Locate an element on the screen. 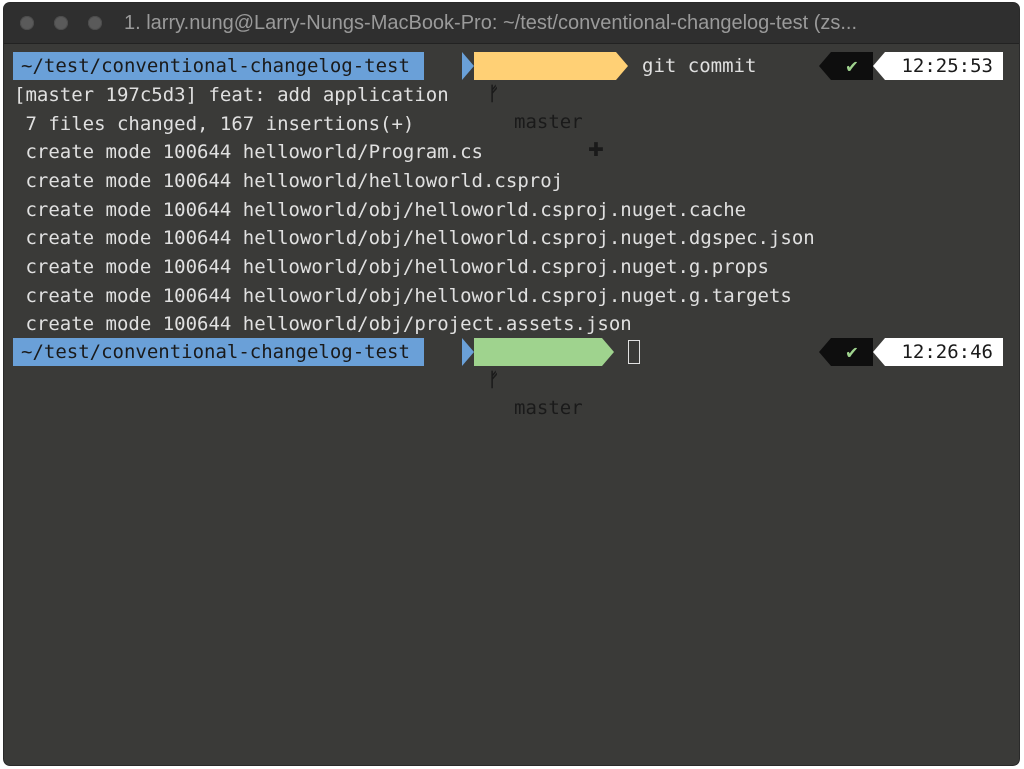  prompt-branch-segment: ᚠ master ✚ is located at coordinates (545, 106).